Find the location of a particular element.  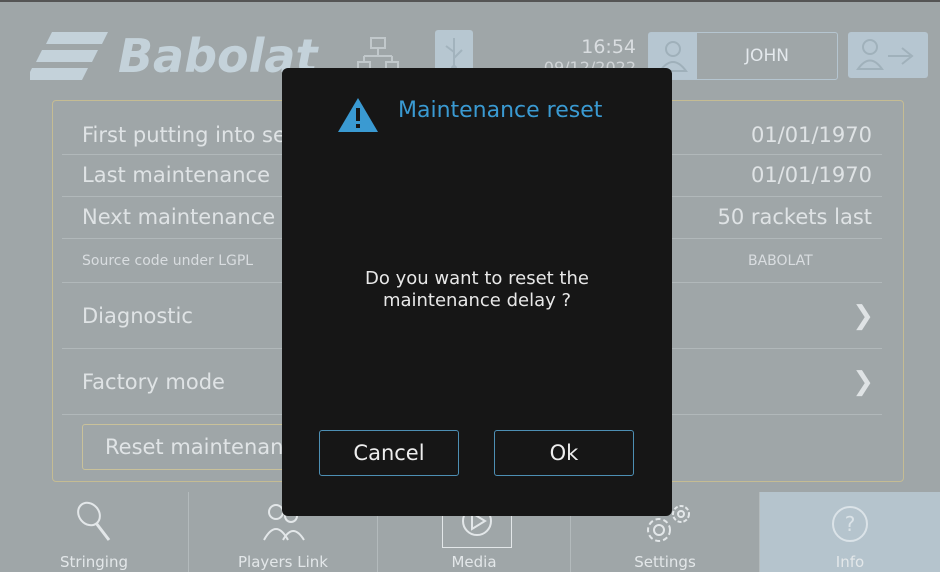

reset-maintenance-label: Reset maintenance is located at coordinates (206, 447).